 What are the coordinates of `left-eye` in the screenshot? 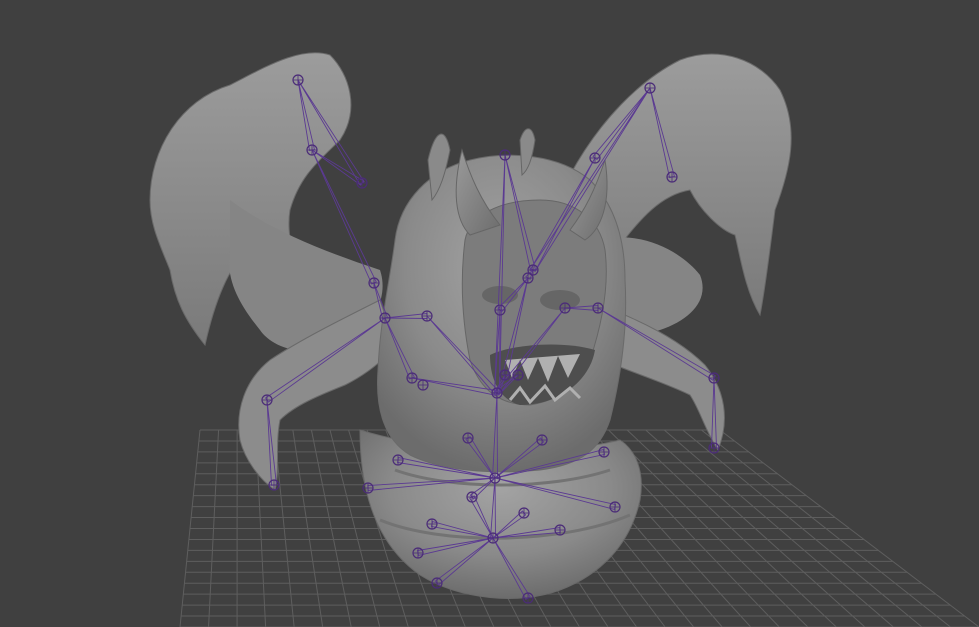 It's located at (500, 295).